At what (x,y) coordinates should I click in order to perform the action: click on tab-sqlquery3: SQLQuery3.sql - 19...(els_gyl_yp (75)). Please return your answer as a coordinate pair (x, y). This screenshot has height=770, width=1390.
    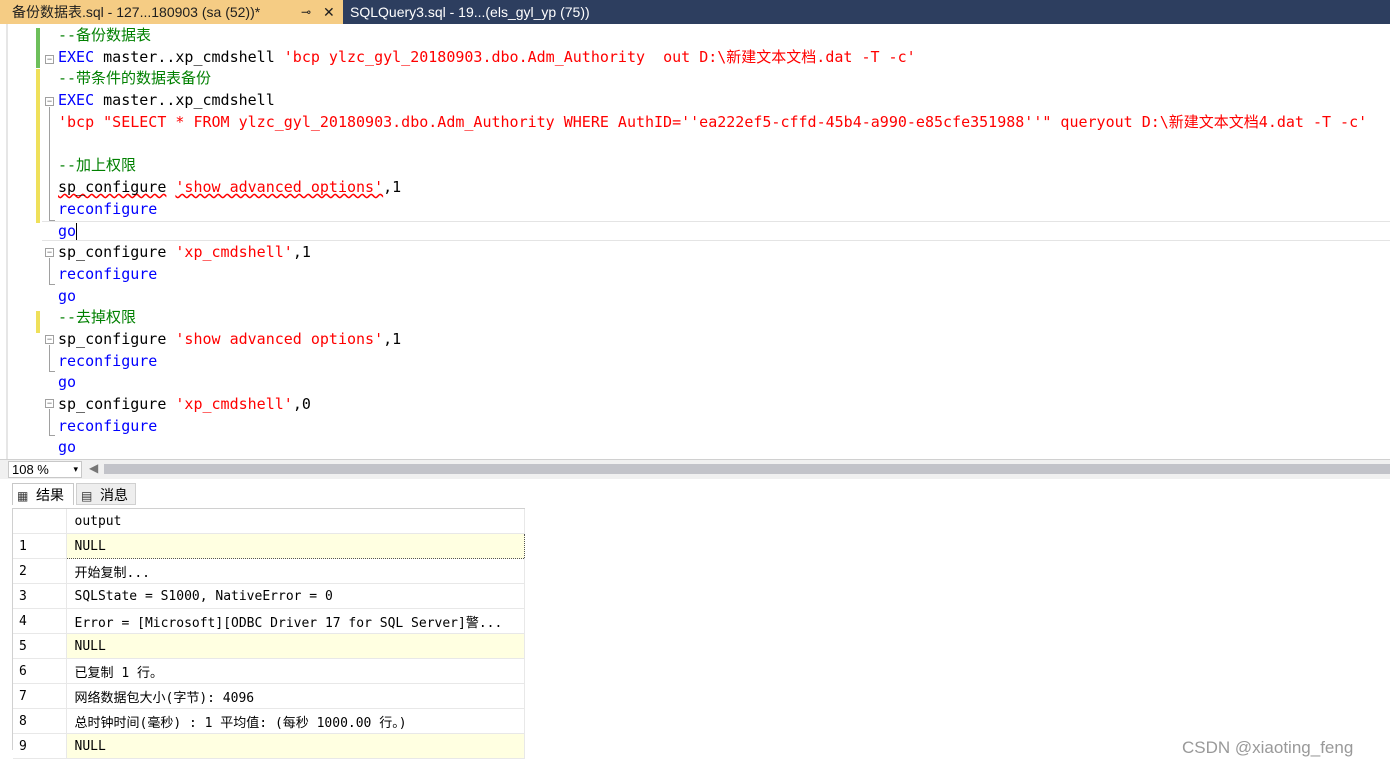
    Looking at the image, I should click on (493, 12).